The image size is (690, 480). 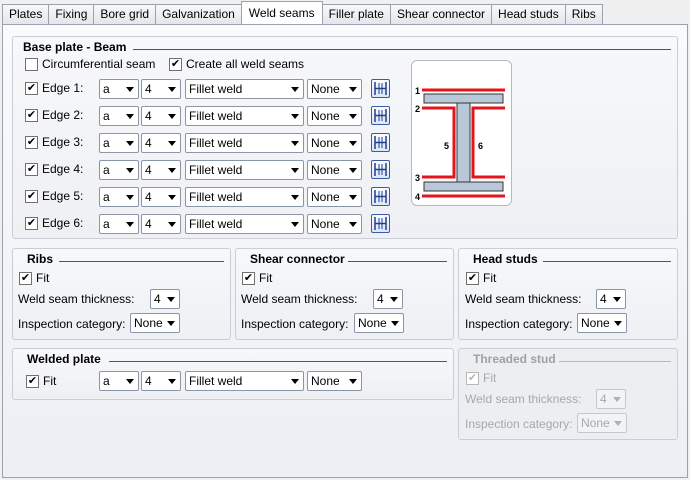 What do you see at coordinates (119, 143) in the screenshot?
I see `edge-3-type-select: a` at bounding box center [119, 143].